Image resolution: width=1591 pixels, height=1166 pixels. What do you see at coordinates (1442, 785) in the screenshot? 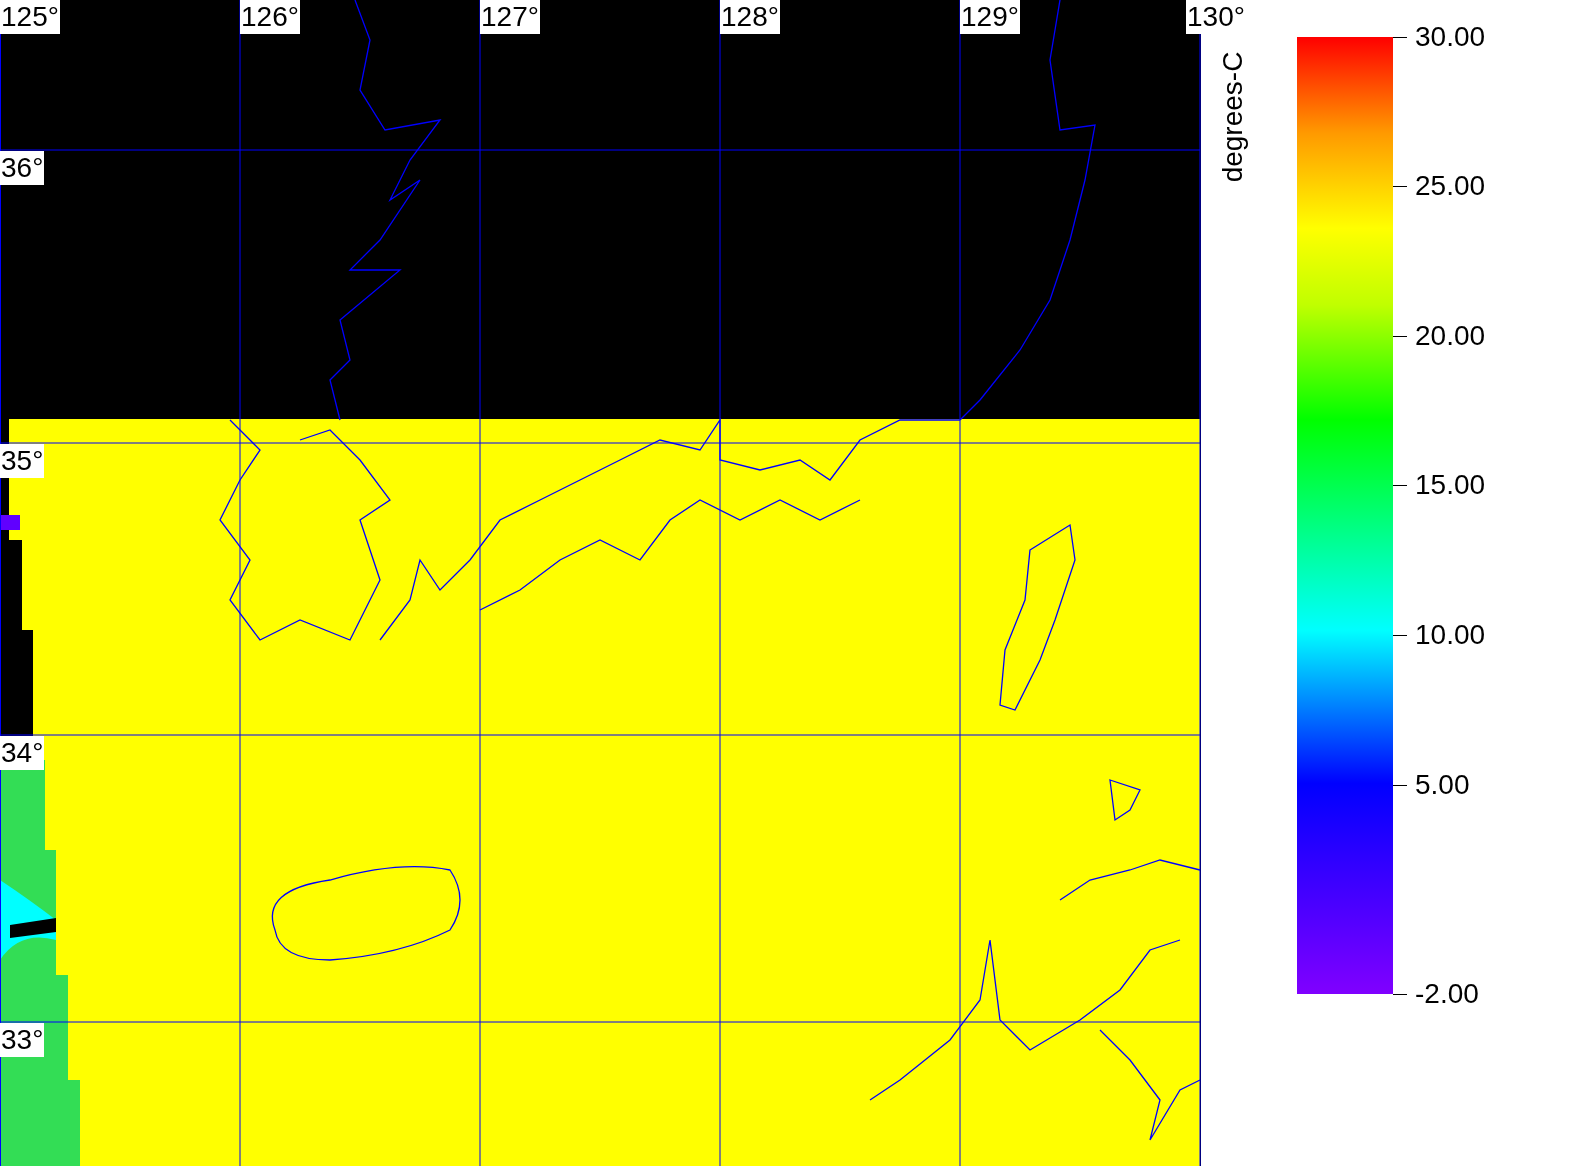
I see `colorbar-tick-label: 5.00` at bounding box center [1442, 785].